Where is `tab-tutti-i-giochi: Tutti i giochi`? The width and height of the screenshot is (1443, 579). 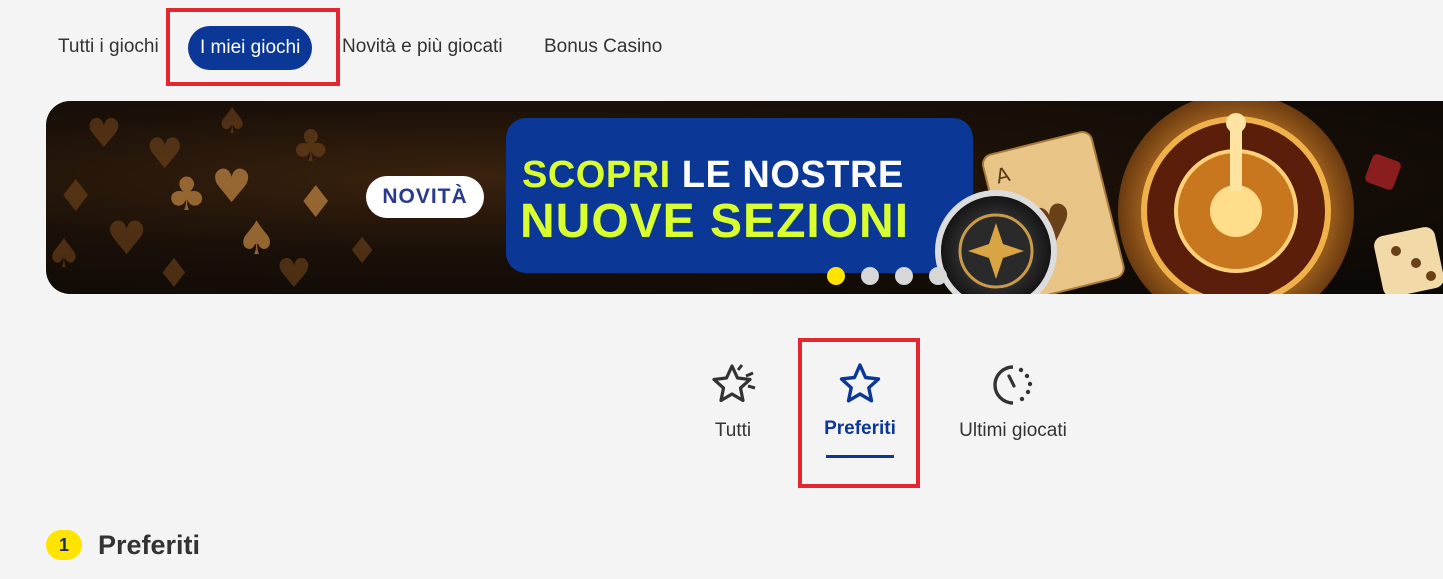 tab-tutti-i-giochi: Tutti i giochi is located at coordinates (108, 47).